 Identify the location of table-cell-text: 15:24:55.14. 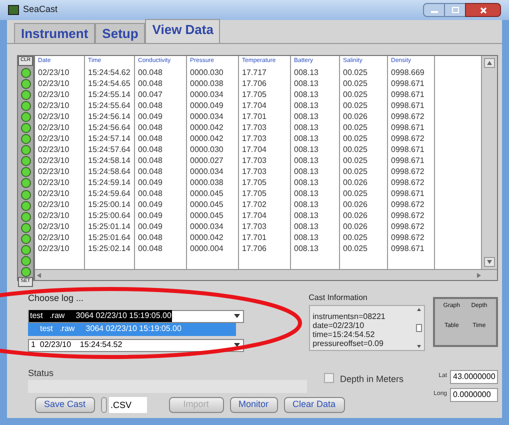
(109, 94).